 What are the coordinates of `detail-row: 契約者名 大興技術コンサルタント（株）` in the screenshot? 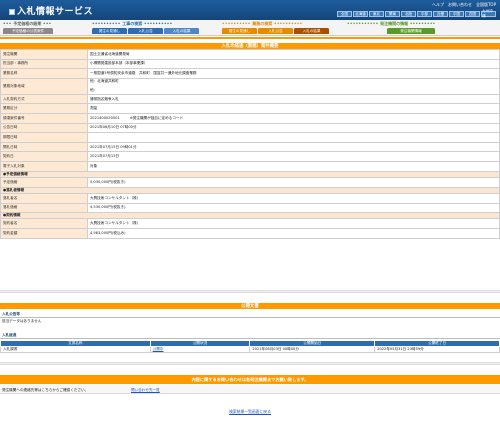 It's located at (250, 224).